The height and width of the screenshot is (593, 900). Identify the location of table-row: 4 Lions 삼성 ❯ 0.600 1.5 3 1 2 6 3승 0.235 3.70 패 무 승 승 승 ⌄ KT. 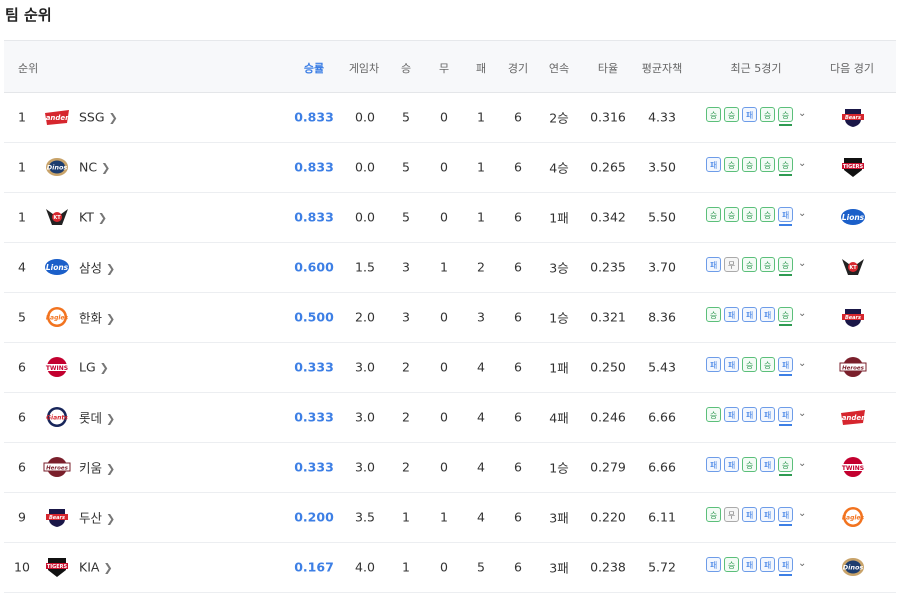
(450, 267).